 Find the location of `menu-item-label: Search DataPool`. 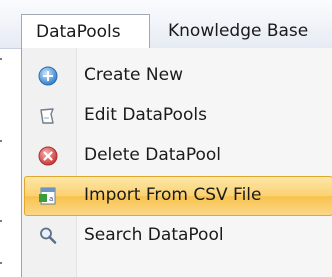

menu-item-label: Search DataPool is located at coordinates (154, 235).